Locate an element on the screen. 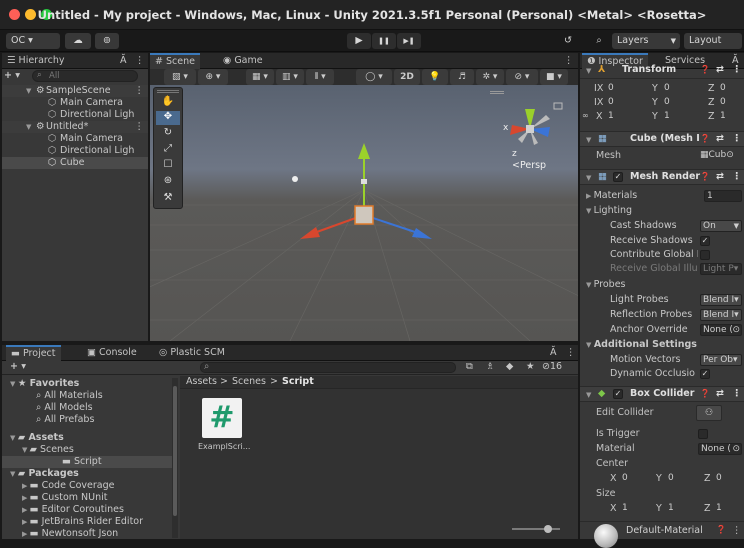 Image resolution: width=744 pixels, height=548 pixels. hierarchy-item-main-camera: ⬡ Main Camera is located at coordinates (75, 139).